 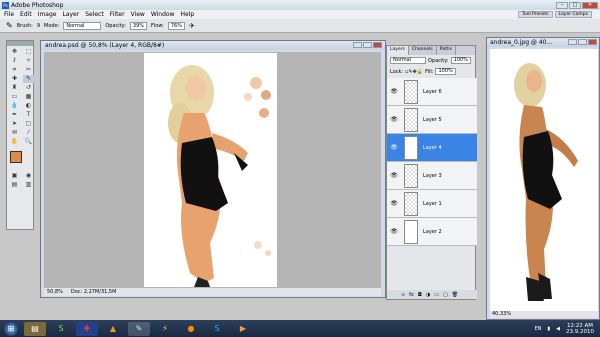 What do you see at coordinates (28, 185) in the screenshot?
I see `full-screen-icon: ▥` at bounding box center [28, 185].